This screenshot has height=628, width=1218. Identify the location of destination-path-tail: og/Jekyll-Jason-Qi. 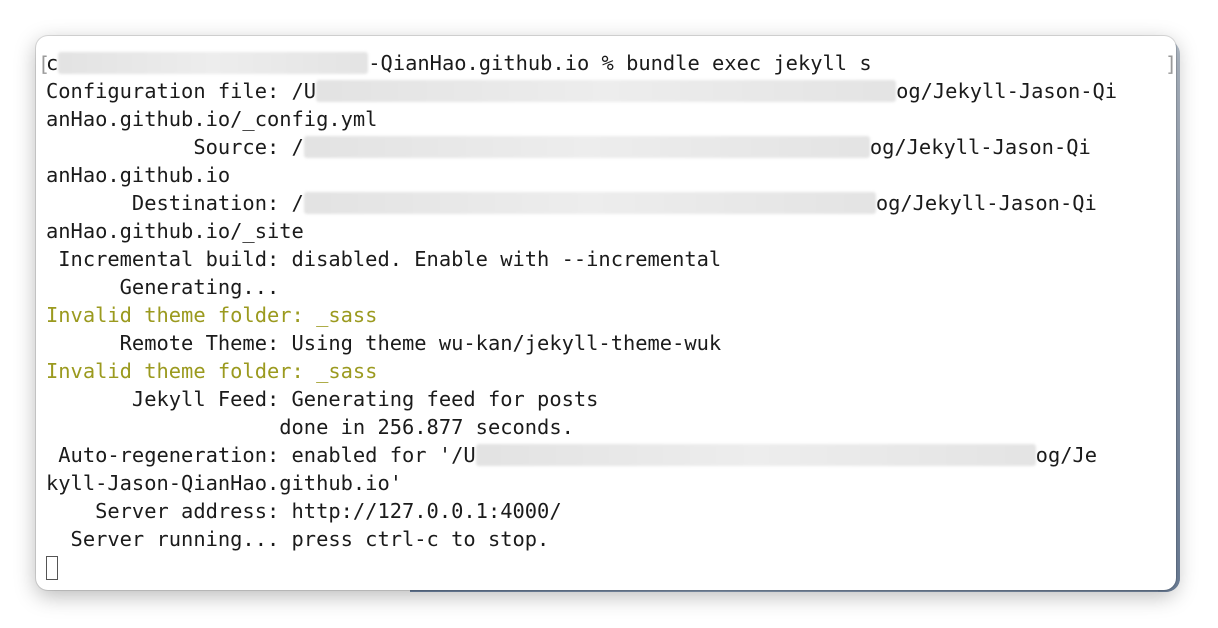
(986, 203).